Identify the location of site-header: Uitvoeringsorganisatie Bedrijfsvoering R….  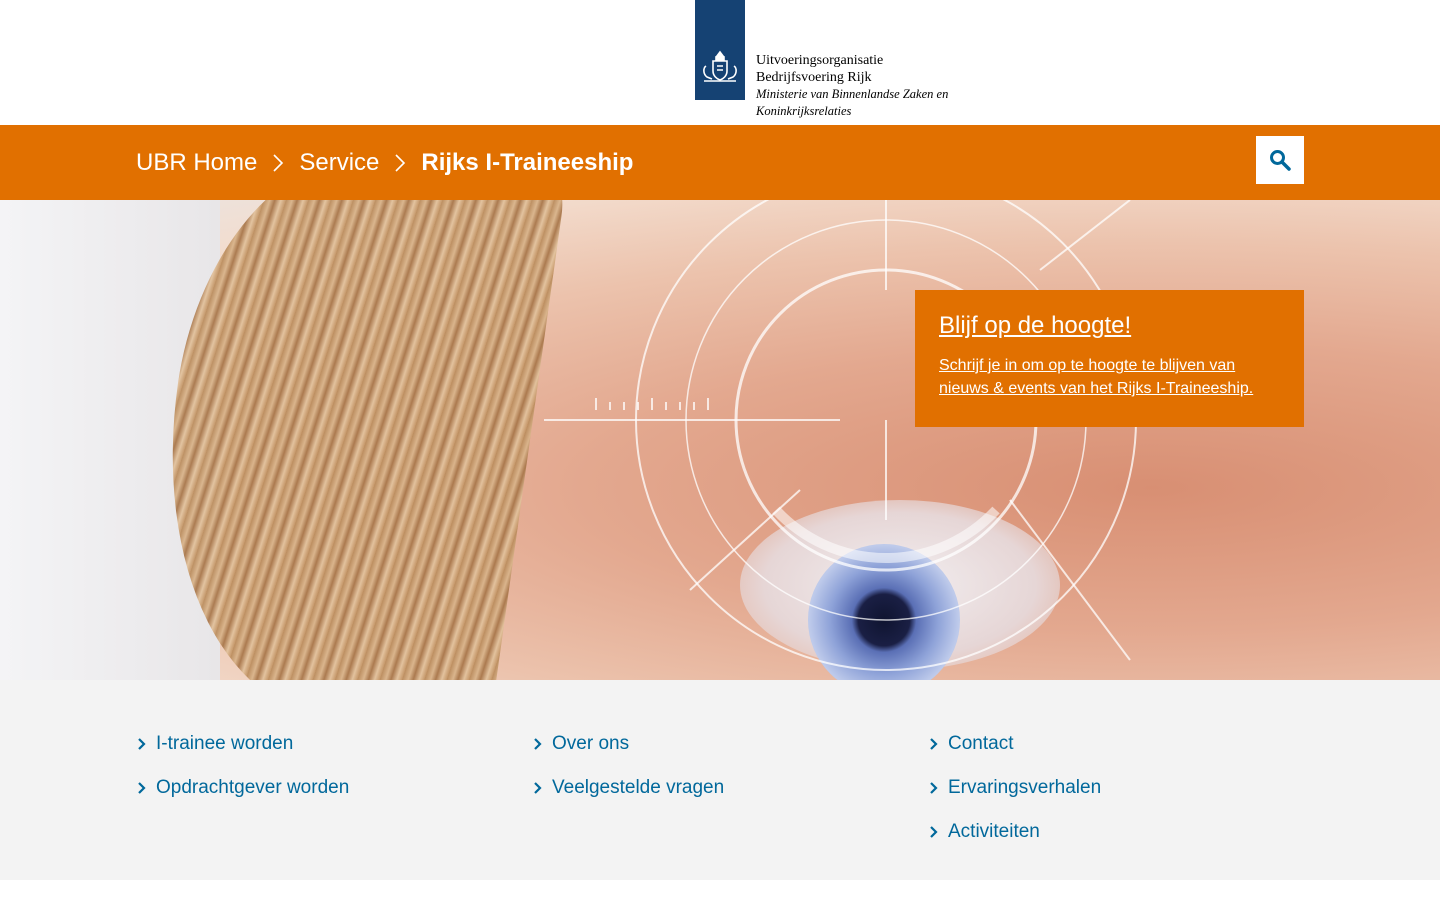
(720, 62).